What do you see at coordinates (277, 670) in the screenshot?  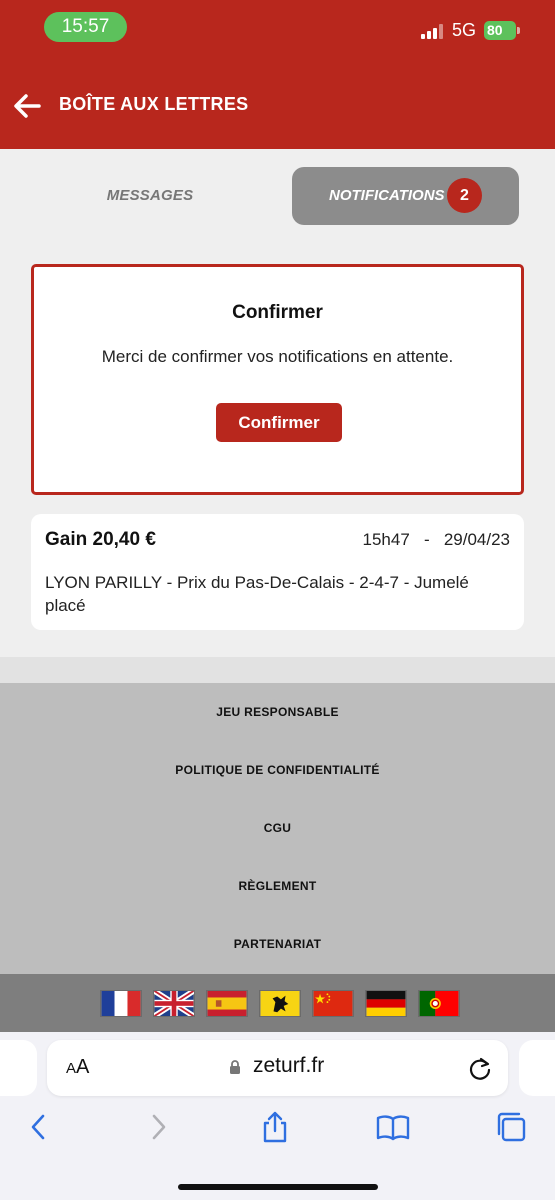 I see `footer-divider` at bounding box center [277, 670].